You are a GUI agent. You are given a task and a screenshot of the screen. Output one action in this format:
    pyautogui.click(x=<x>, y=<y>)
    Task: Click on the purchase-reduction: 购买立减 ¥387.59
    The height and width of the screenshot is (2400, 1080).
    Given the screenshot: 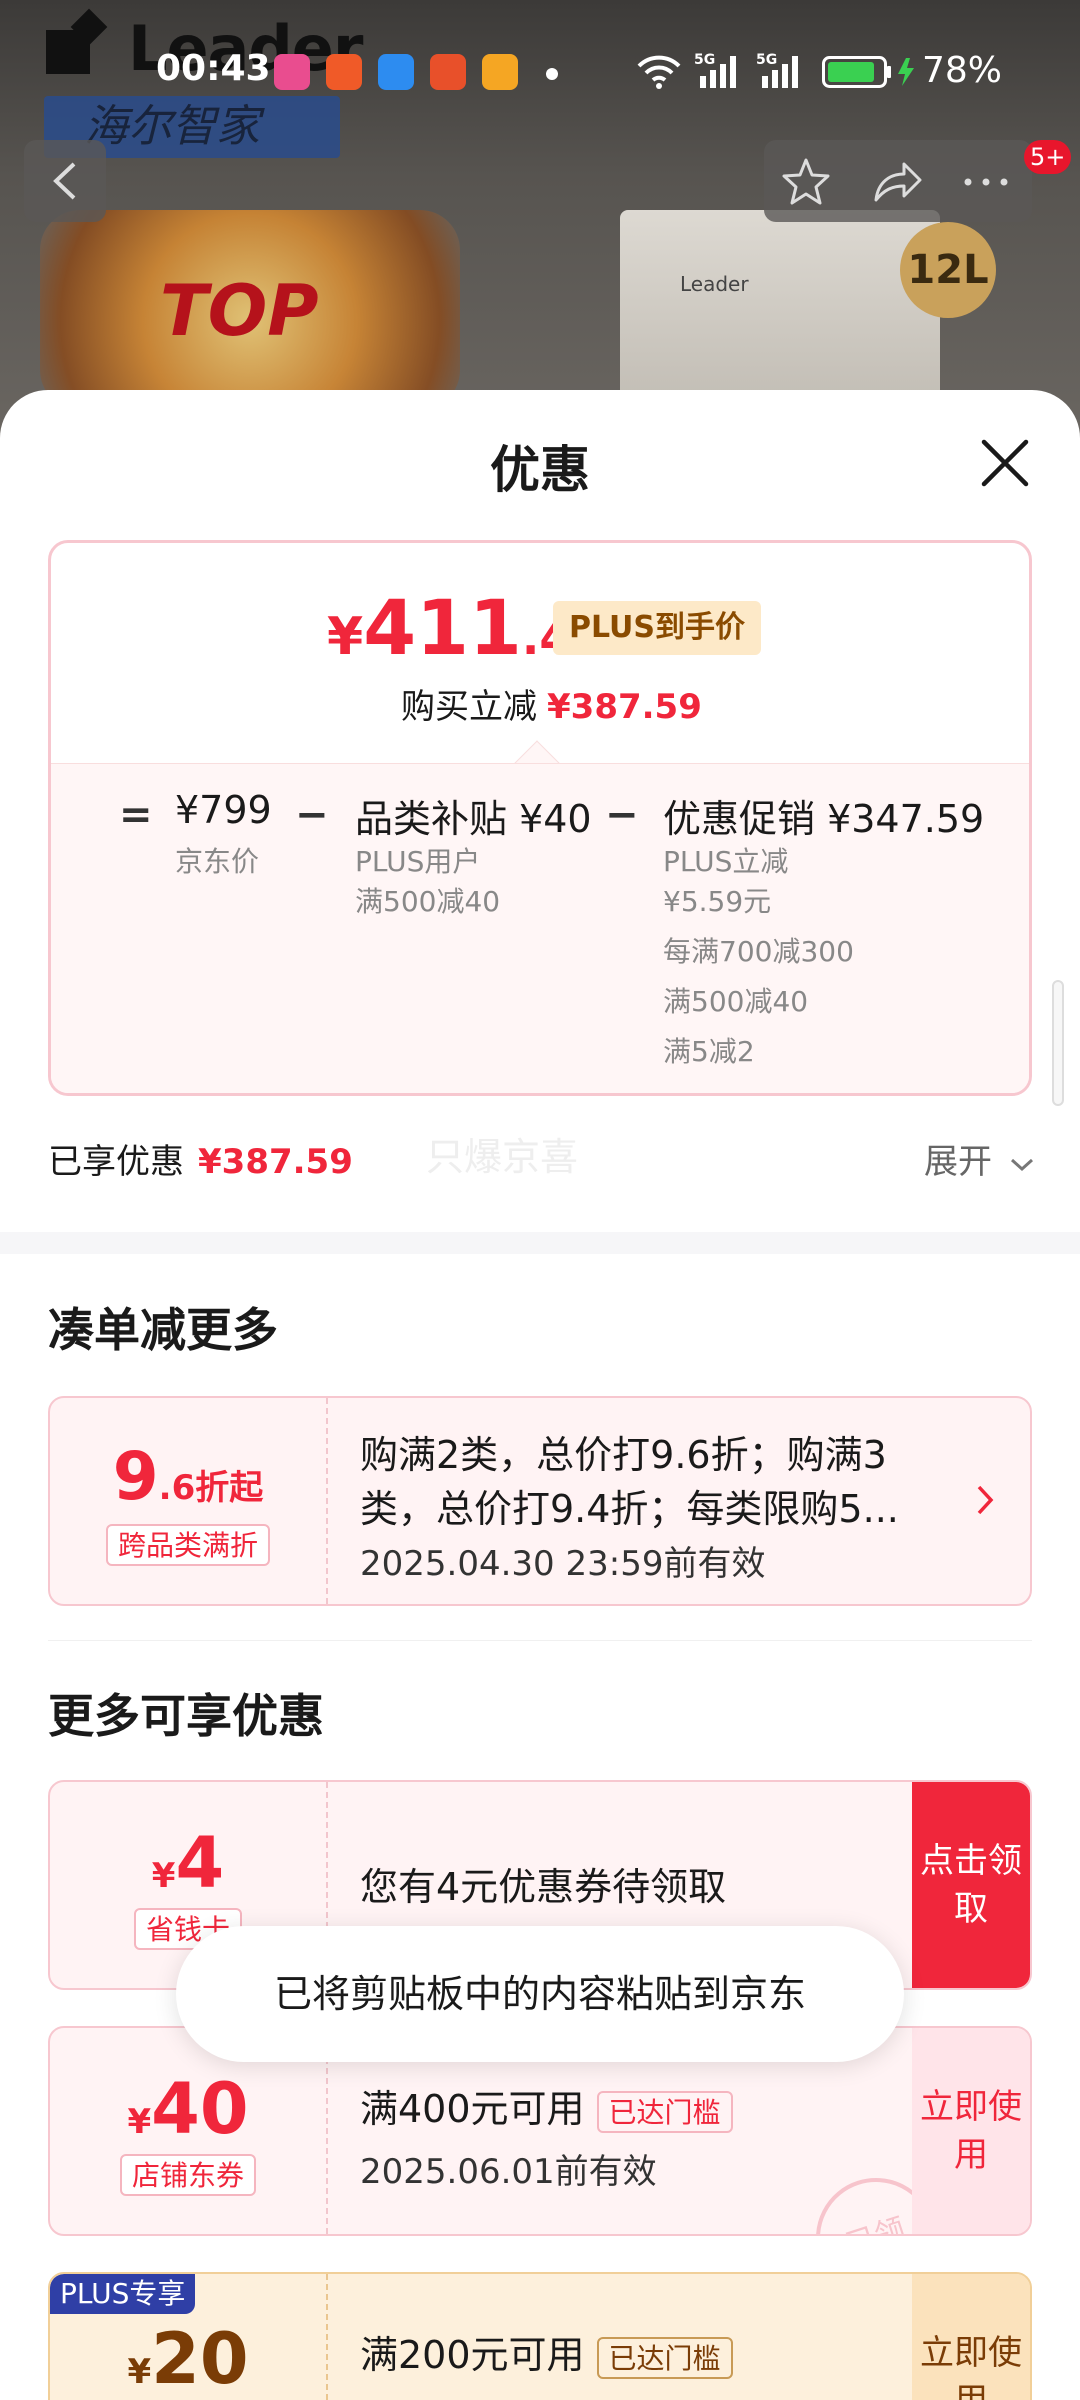 What is the action you would take?
    pyautogui.click(x=551, y=703)
    